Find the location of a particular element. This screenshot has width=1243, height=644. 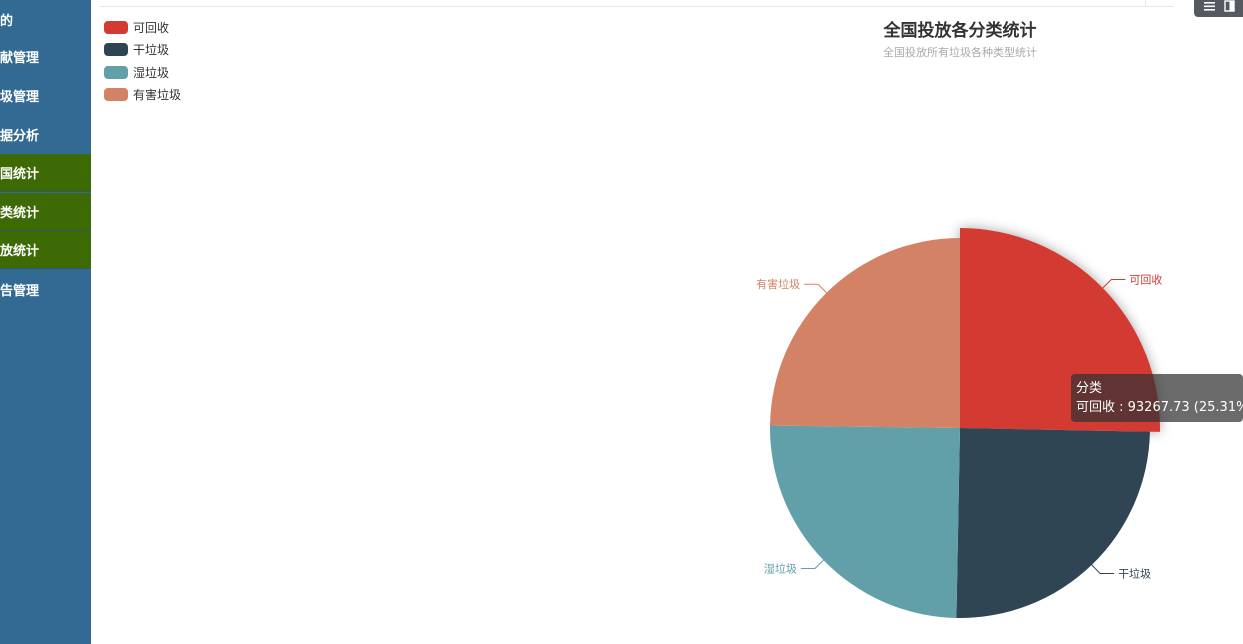

chart-tooltip: 分类 可回收 : 93267.73 (25.31%) is located at coordinates (1157, 398).